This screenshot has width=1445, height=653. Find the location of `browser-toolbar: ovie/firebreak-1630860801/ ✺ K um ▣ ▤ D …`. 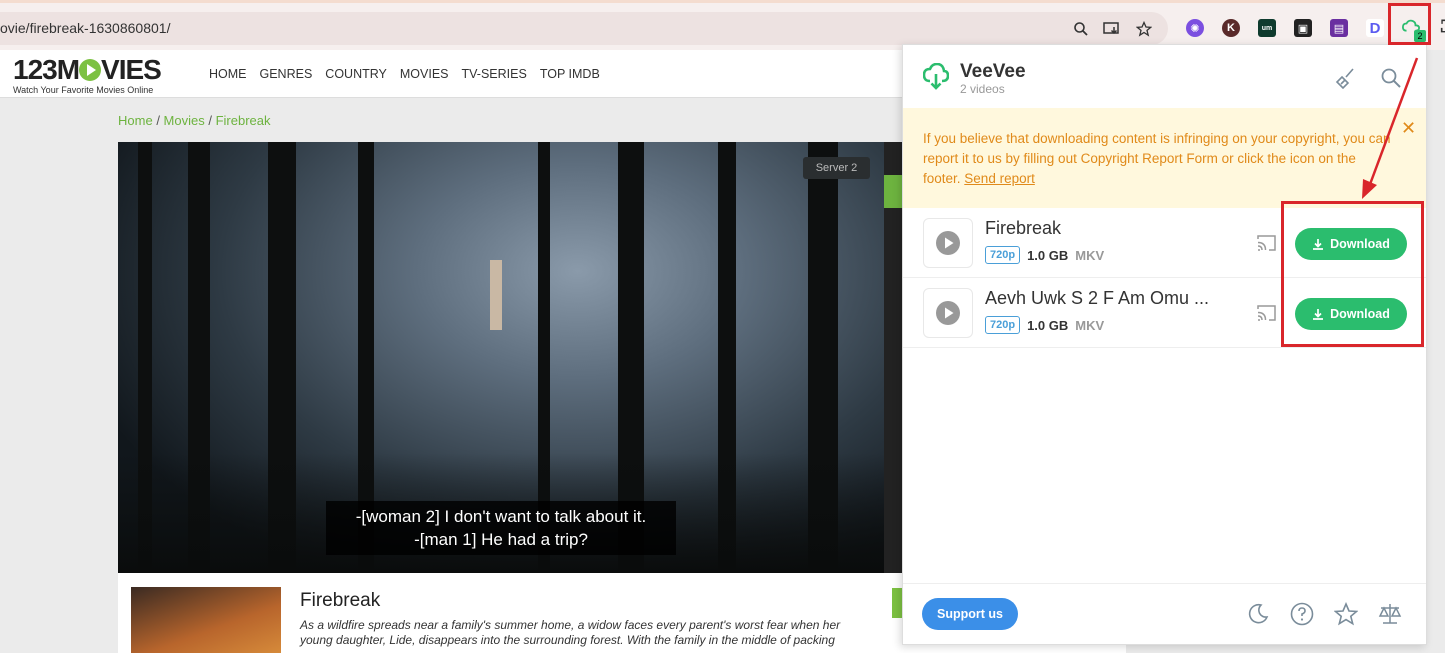

browser-toolbar: ovie/firebreak-1630860801/ ✺ K um ▣ ▤ D … is located at coordinates (722, 25).